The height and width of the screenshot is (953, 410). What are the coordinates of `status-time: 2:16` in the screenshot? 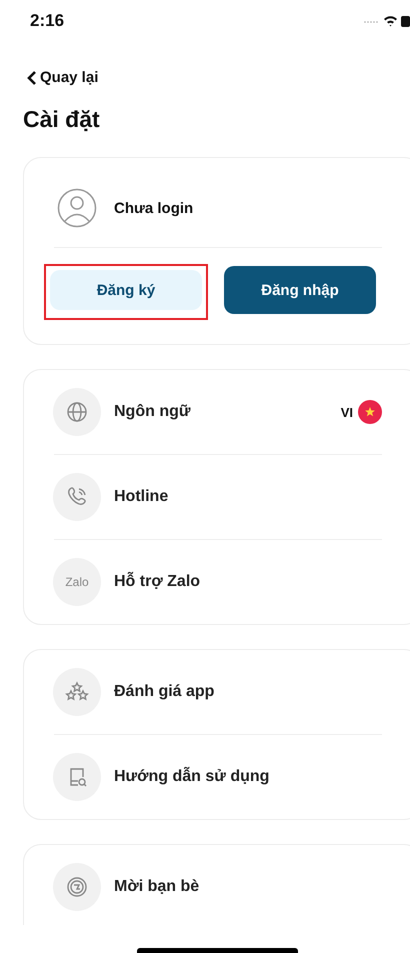 It's located at (47, 21).